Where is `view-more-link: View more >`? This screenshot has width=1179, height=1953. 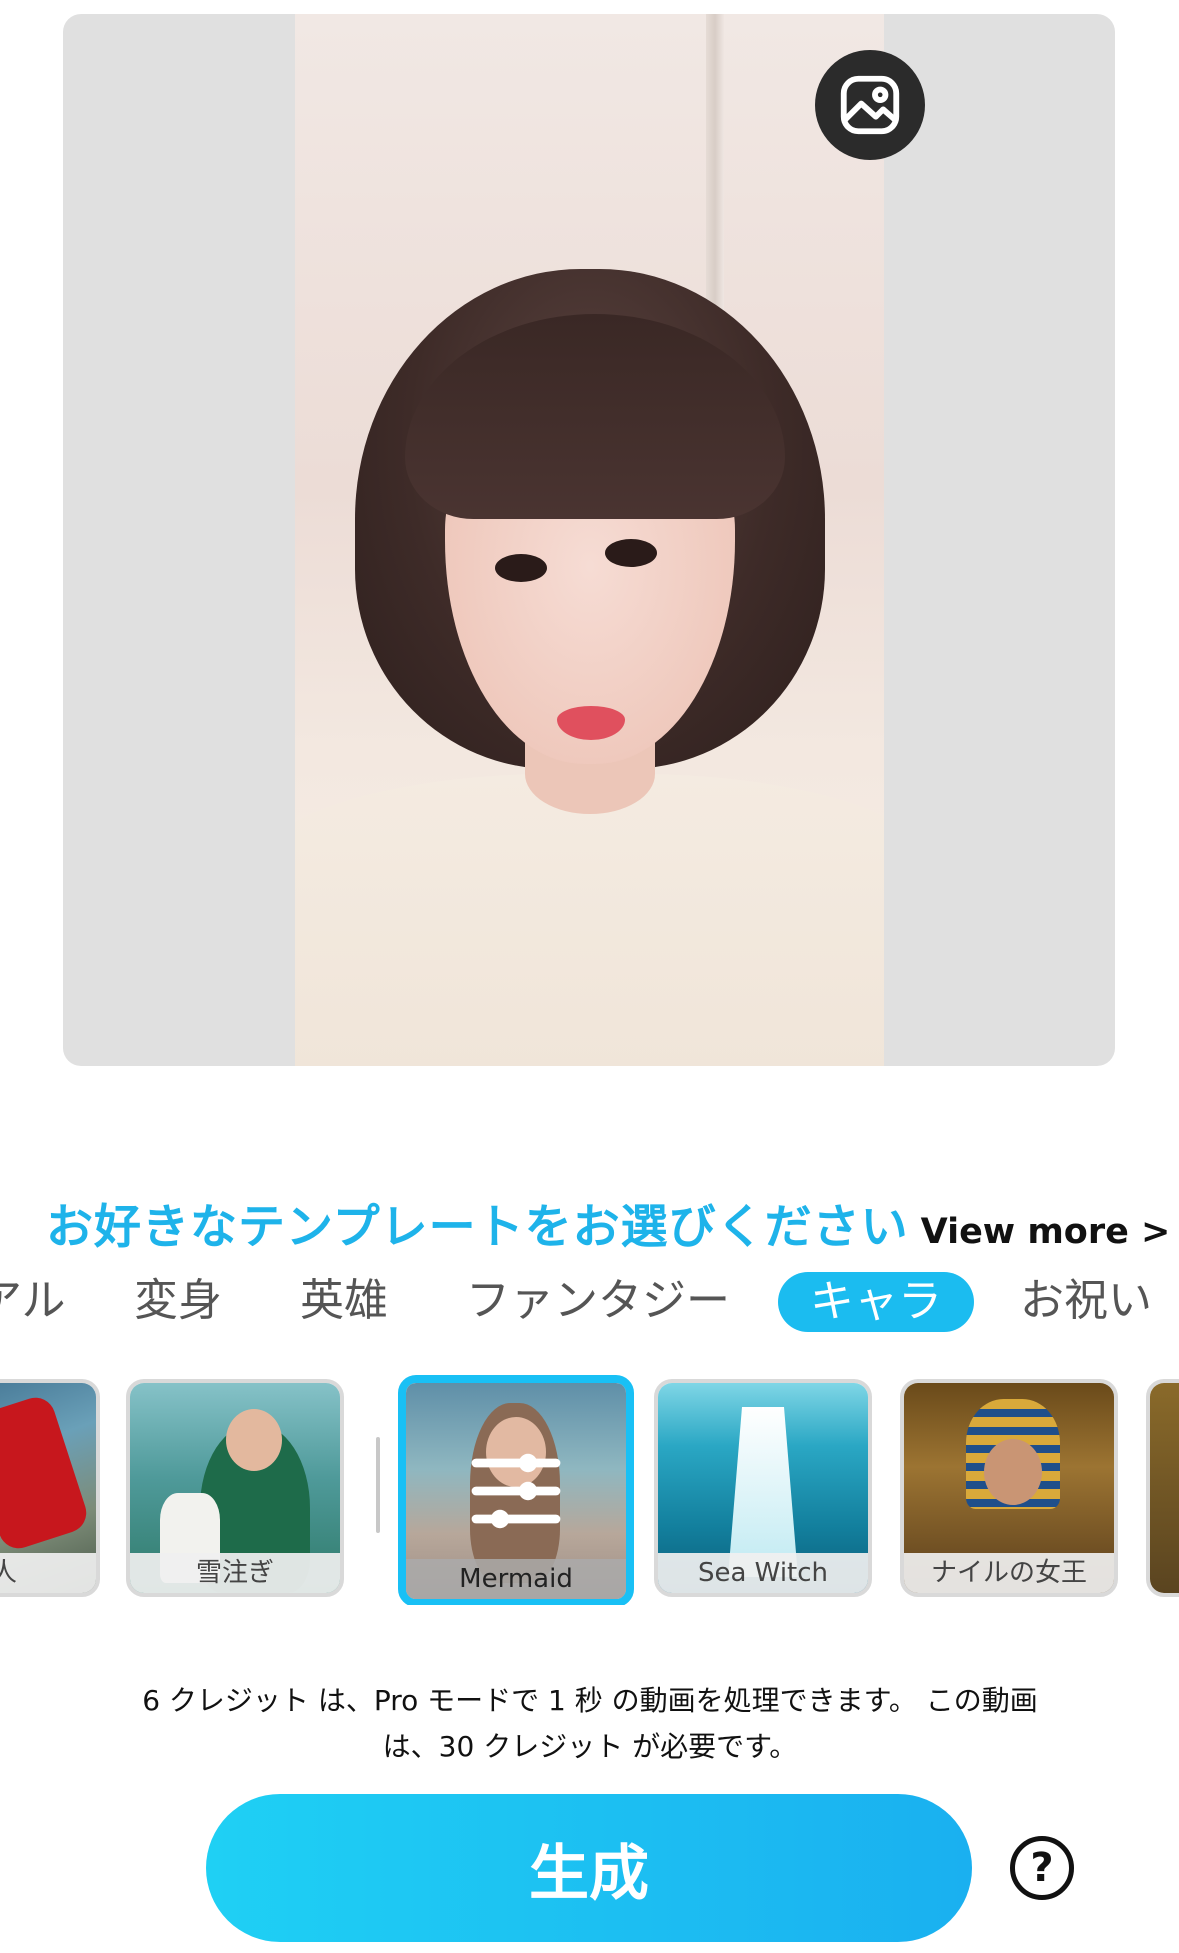
view-more-link: View more > is located at coordinates (1046, 1232).